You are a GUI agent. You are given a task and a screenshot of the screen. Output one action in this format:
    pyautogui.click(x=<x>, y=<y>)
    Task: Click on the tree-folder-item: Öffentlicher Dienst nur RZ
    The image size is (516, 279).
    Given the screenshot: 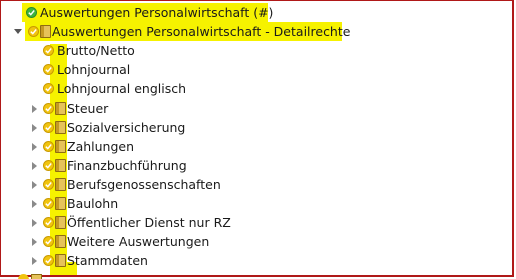 What is the action you would take?
    pyautogui.click(x=131, y=222)
    